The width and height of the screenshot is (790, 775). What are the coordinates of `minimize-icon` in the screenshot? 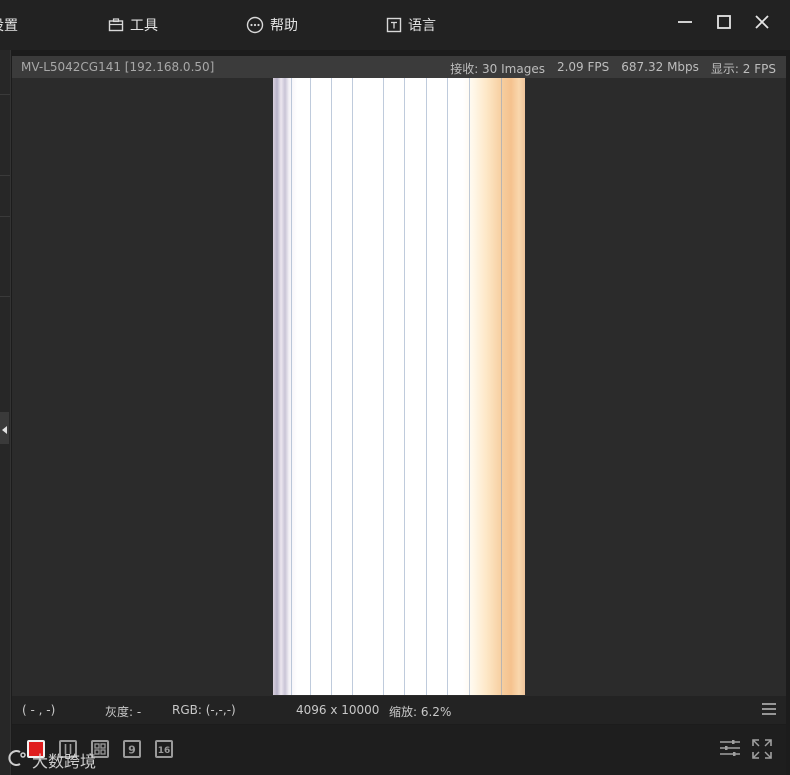 It's located at (685, 24).